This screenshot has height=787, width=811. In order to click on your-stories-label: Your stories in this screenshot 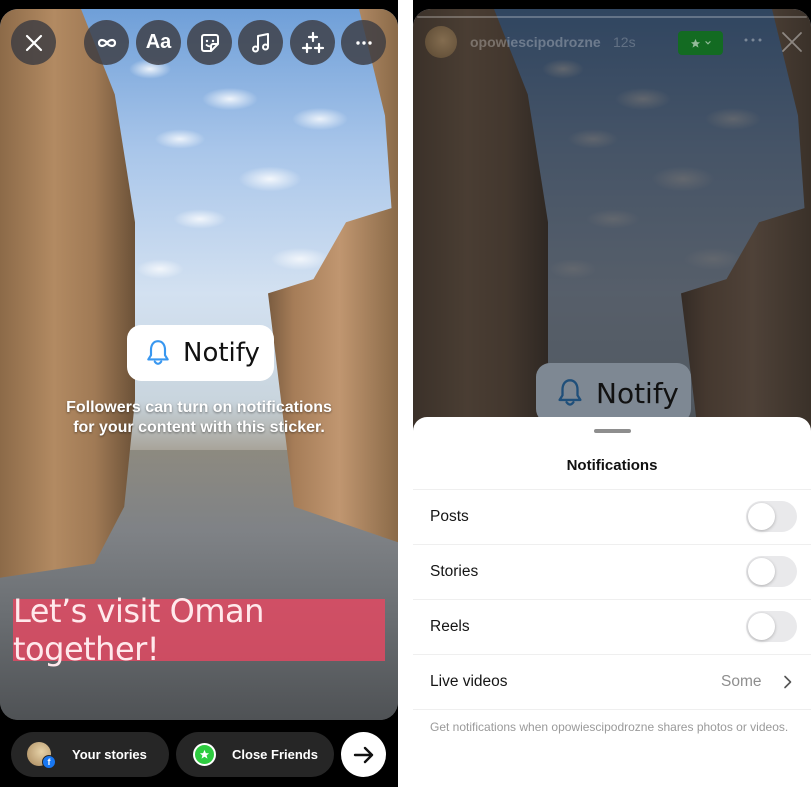, I will do `click(109, 754)`.